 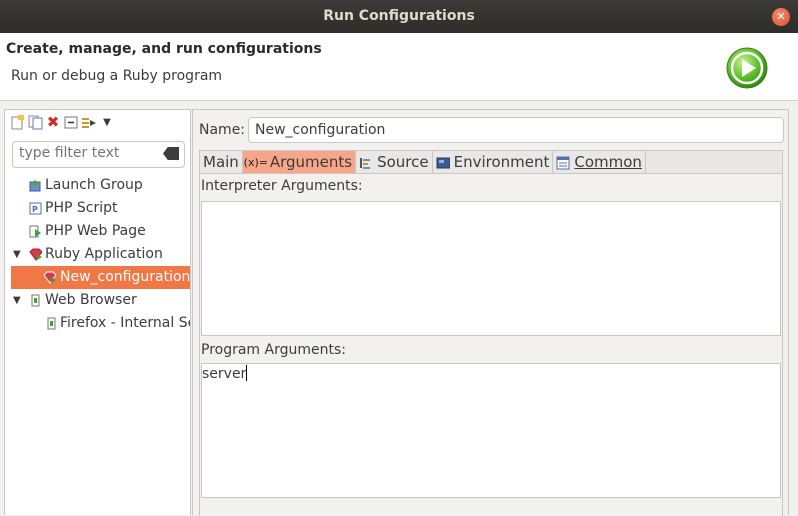 I want to click on tree-toolbar: ✖ ▼, so click(x=62, y=122).